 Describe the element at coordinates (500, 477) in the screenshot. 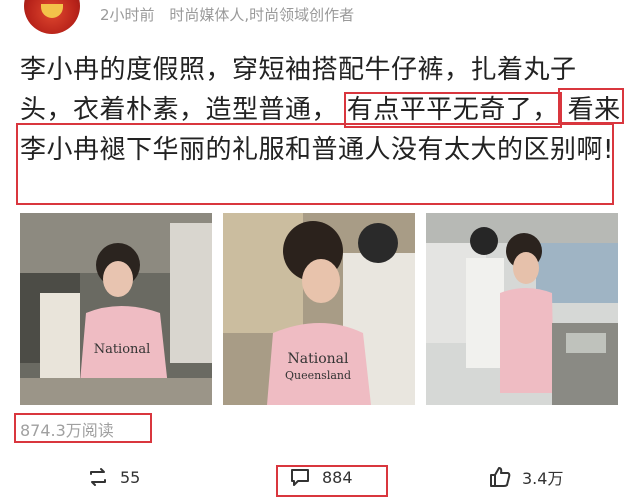

I see `thumbs-up-icon` at that location.